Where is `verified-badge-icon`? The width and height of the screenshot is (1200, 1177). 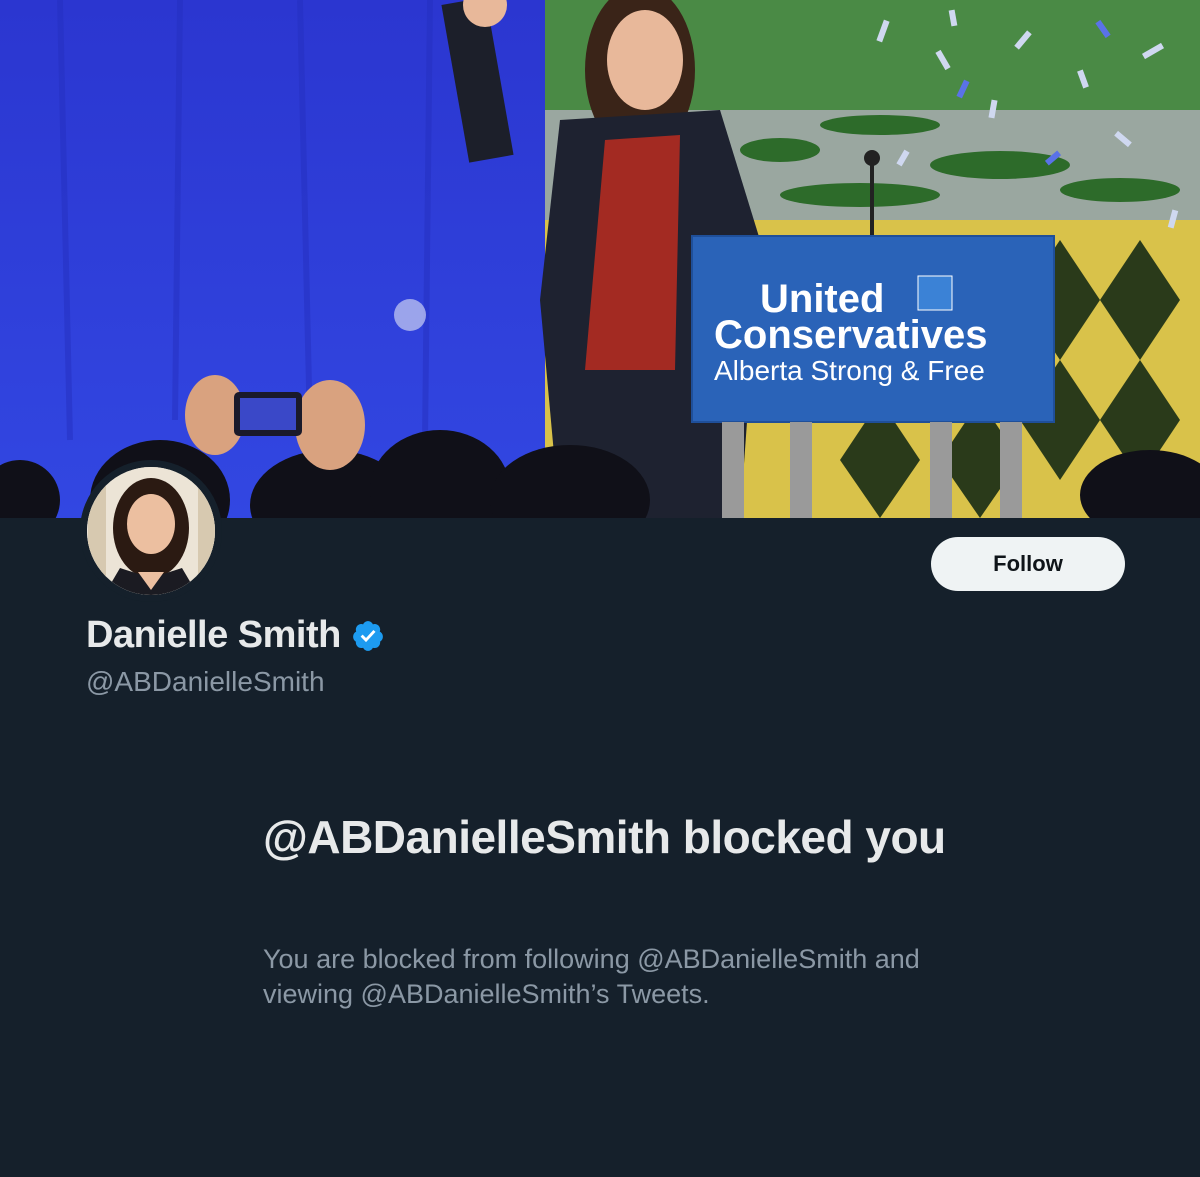
verified-badge-icon is located at coordinates (368, 636).